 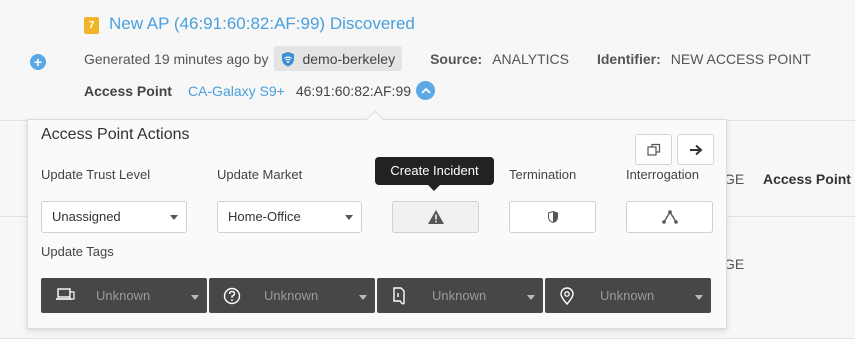 I want to click on user-chip: demo-berkeley, so click(x=338, y=58).